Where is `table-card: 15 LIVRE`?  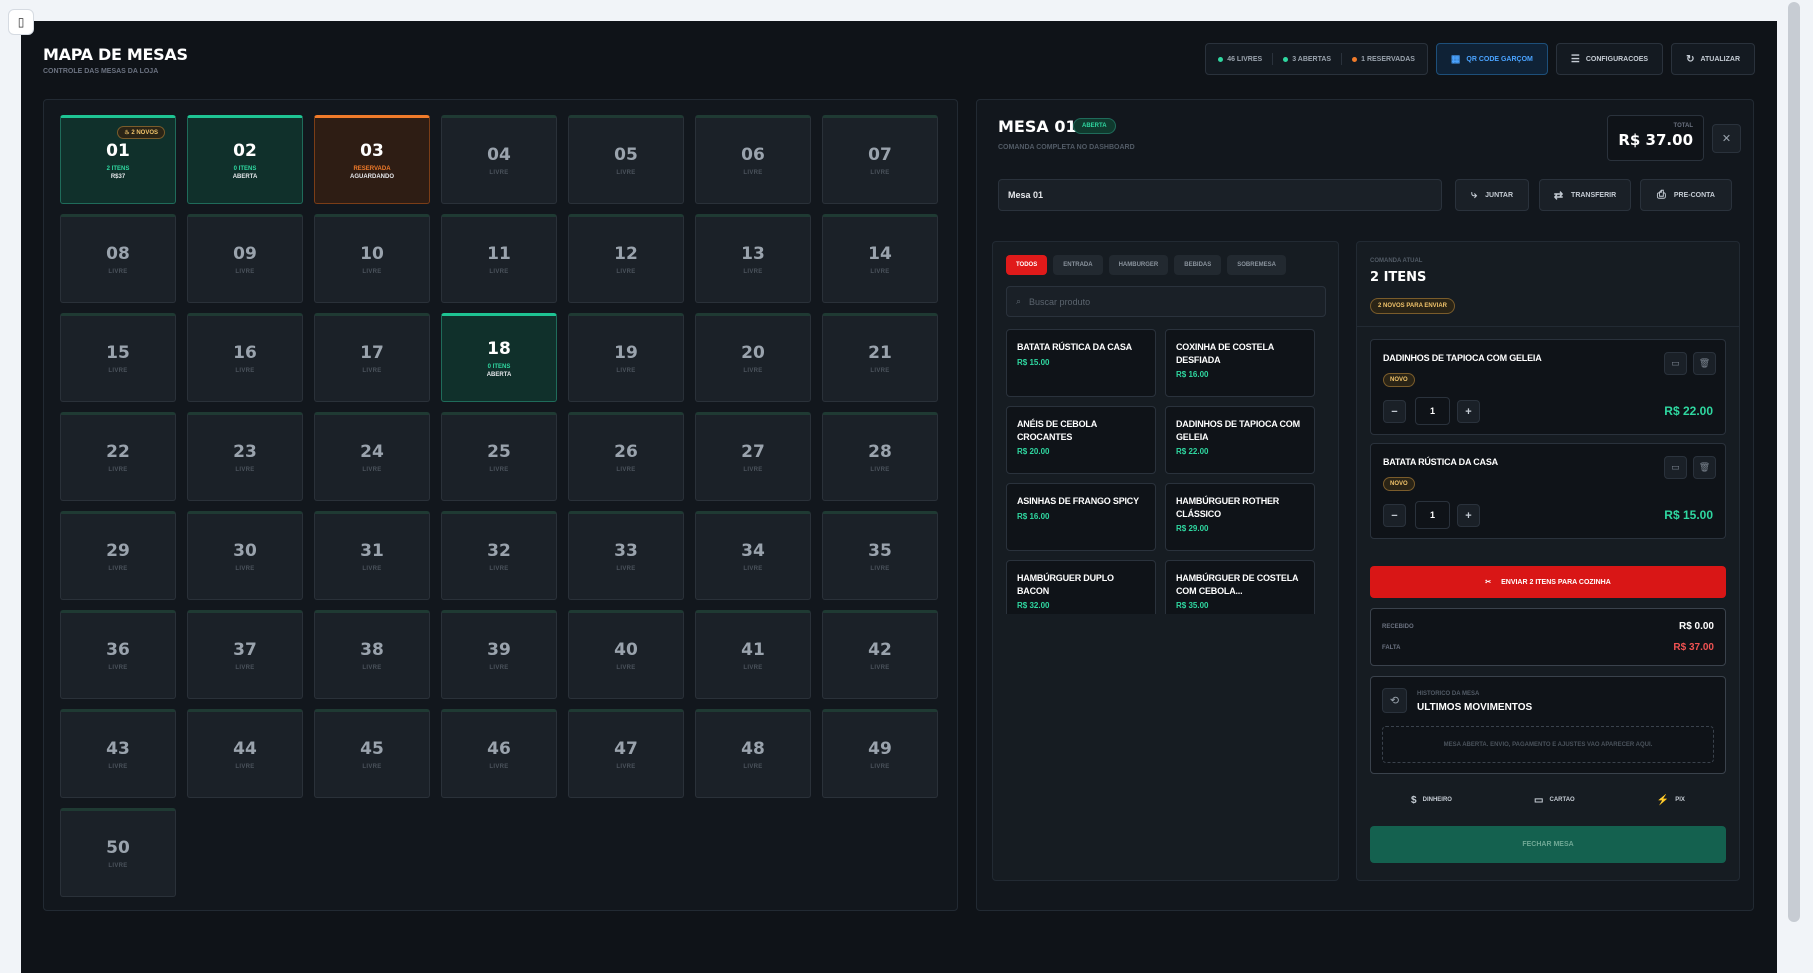
table-card: 15 LIVRE is located at coordinates (118, 357).